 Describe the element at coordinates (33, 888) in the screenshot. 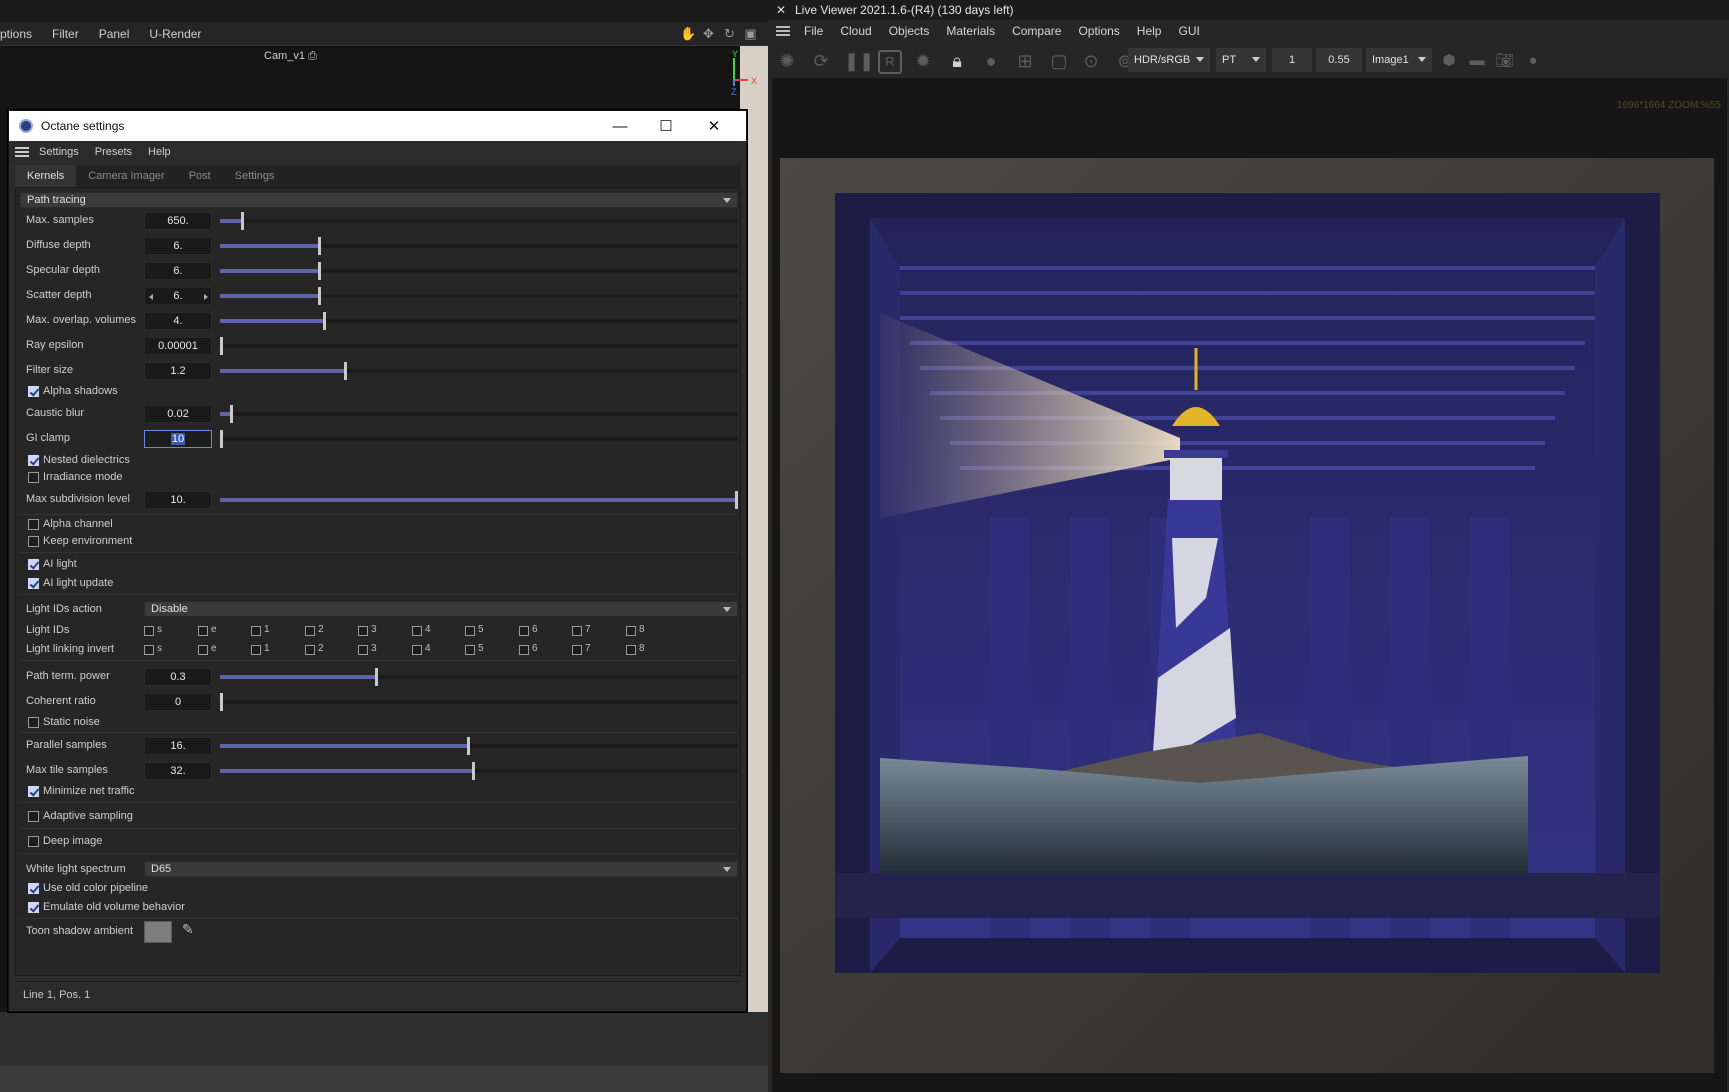

I see `old-color-pipeline-checkbox` at that location.